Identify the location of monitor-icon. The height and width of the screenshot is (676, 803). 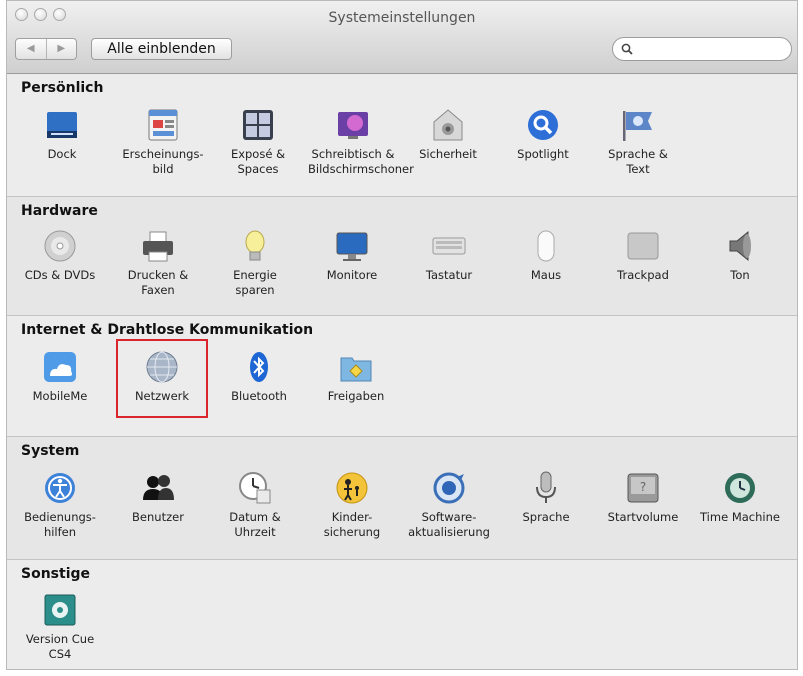
(352, 246).